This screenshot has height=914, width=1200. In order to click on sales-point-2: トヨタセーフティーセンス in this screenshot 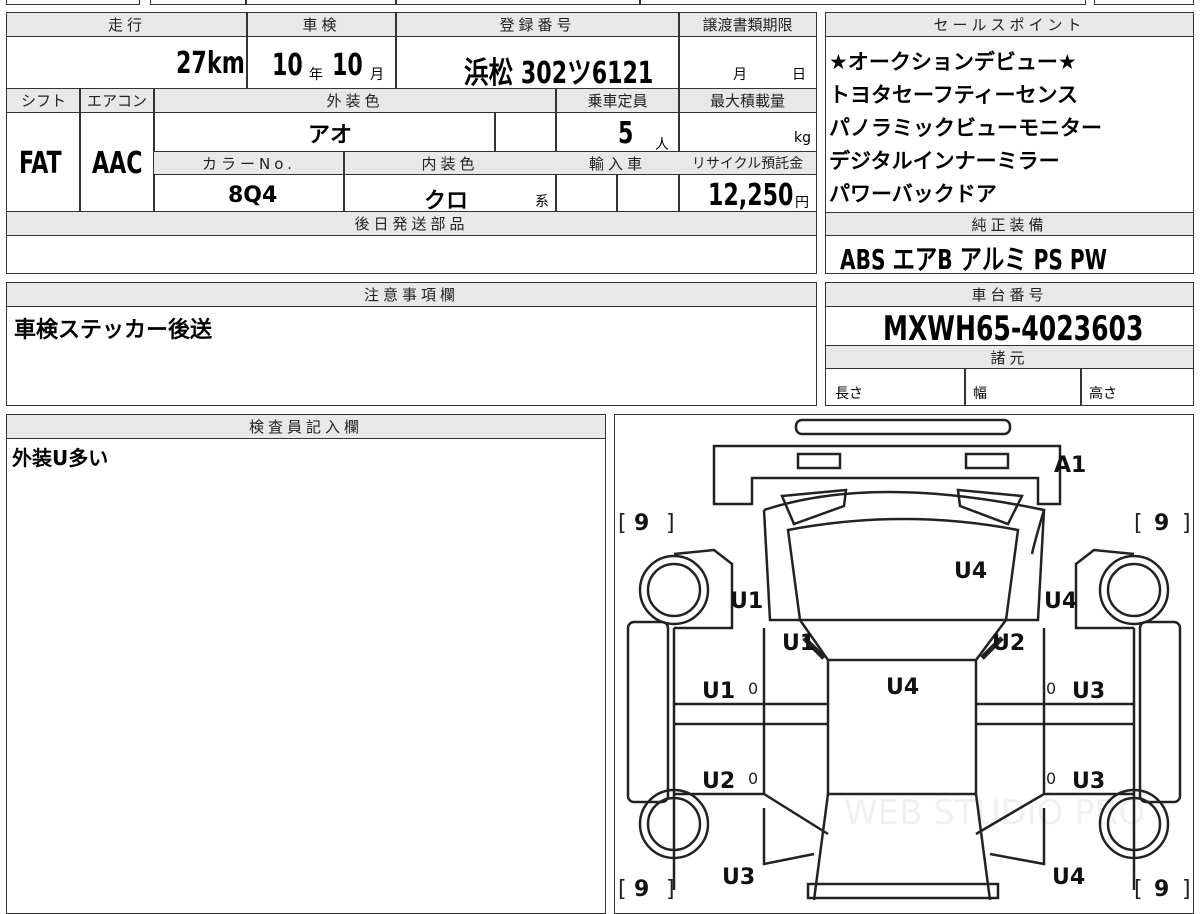, I will do `click(954, 95)`.